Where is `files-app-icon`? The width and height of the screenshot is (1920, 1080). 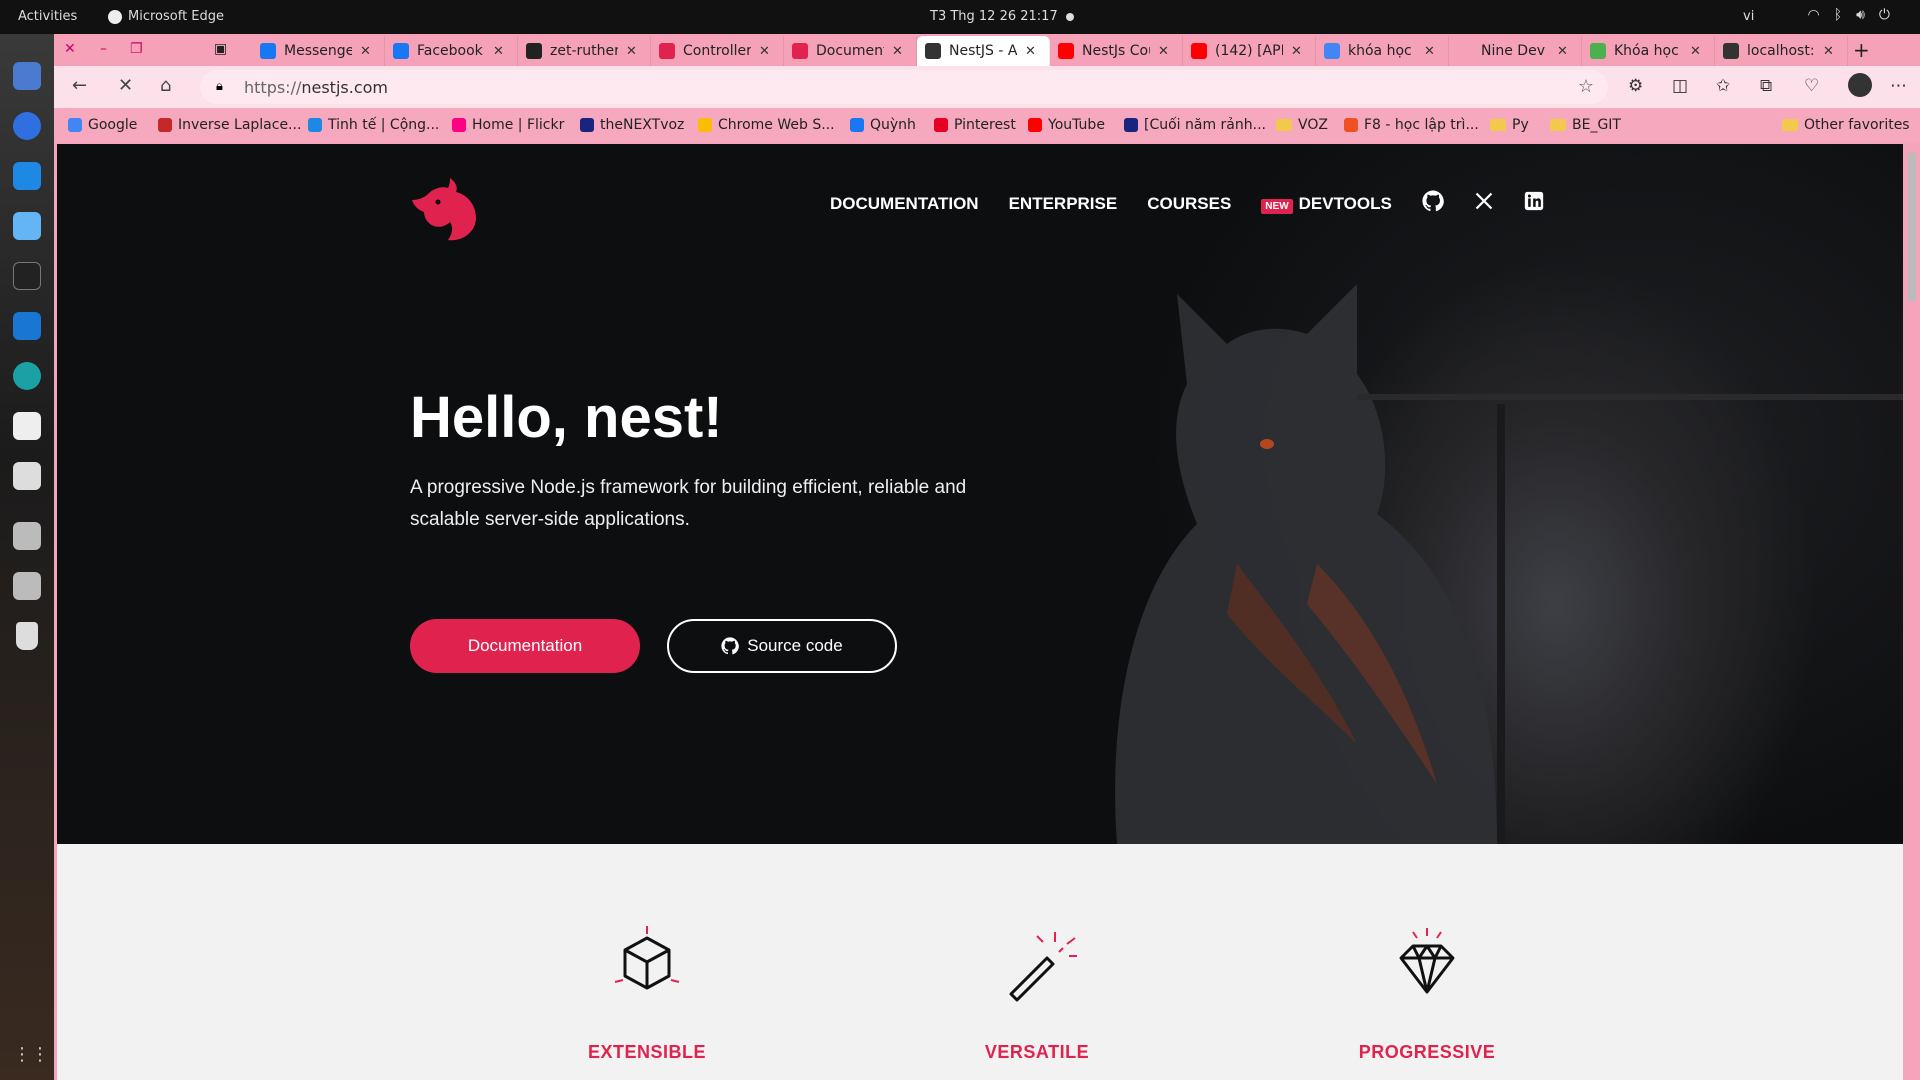 files-app-icon is located at coordinates (27, 226).